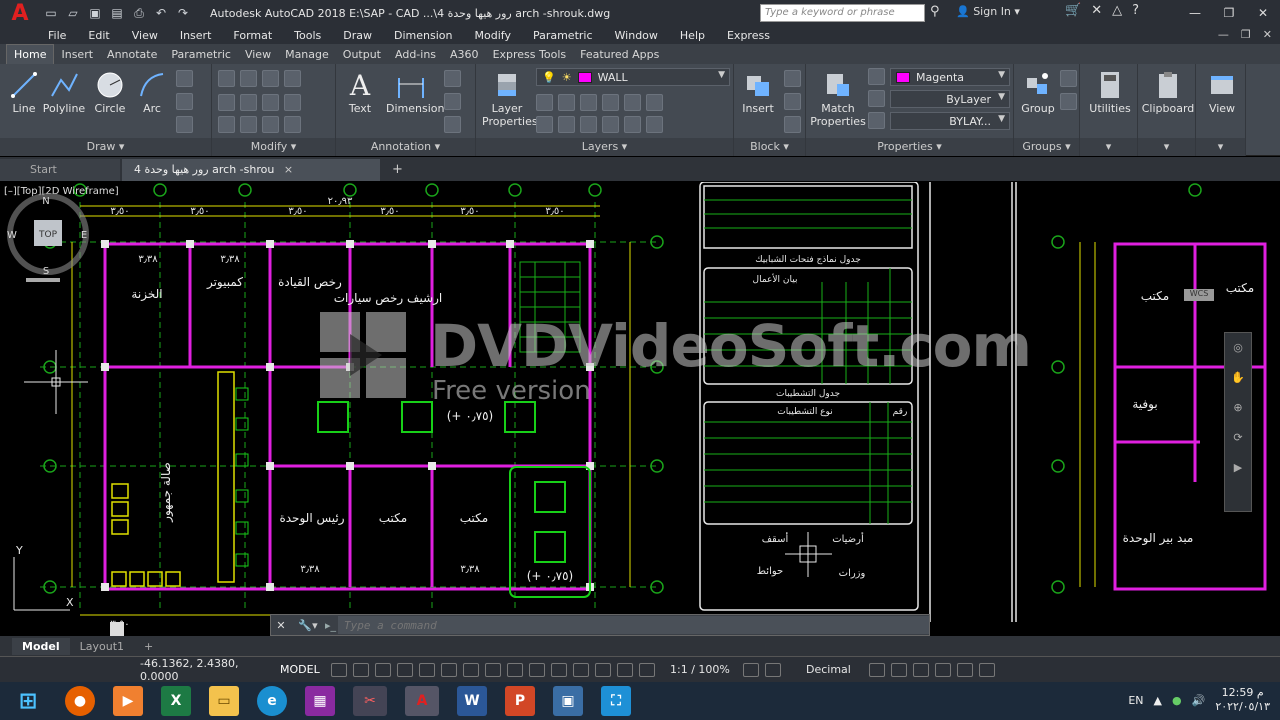 This screenshot has width=1280, height=720. Describe the element at coordinates (1158, 700) in the screenshot. I see `show-hidden-icons: ▲` at that location.